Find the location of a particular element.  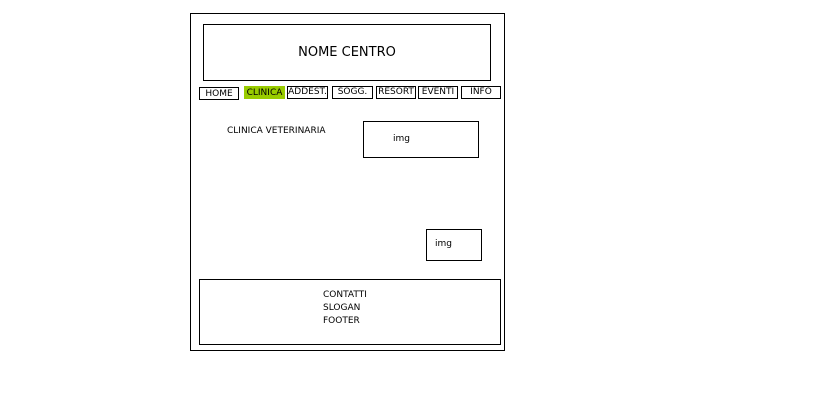

nav-item-clinica: CLINICA is located at coordinates (264, 92).